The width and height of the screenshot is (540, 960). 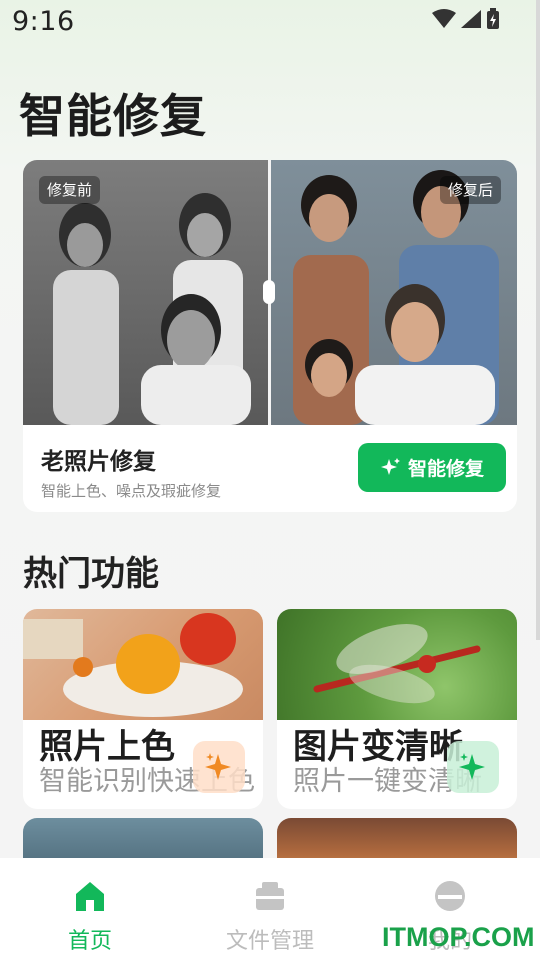 I want to click on before-tag: 修复前, so click(x=70, y=190).